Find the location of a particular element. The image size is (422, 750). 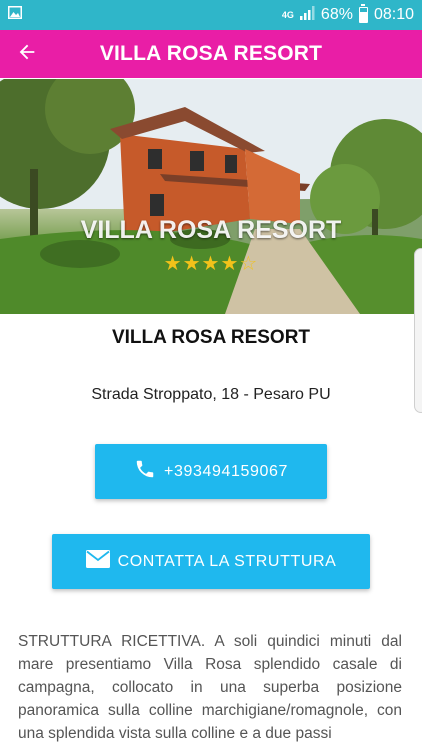

stars-empty: ☆ is located at coordinates (249, 264).